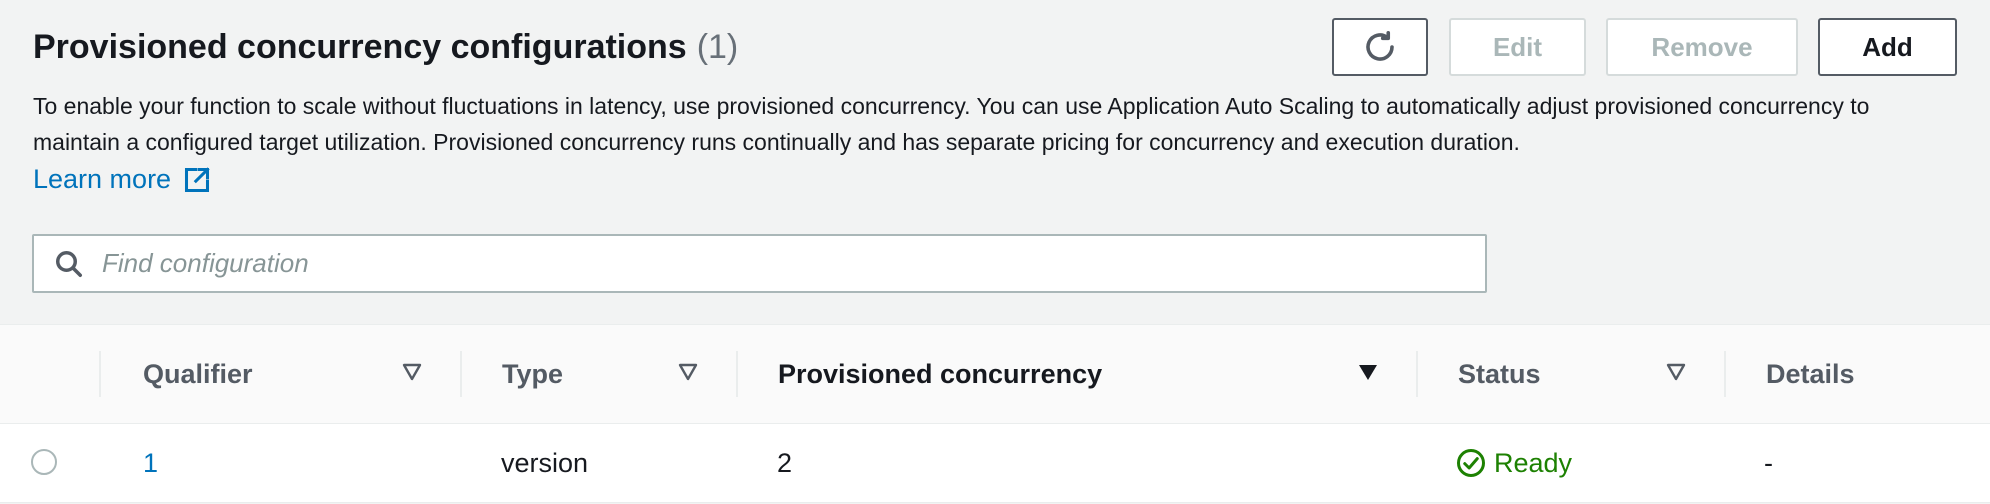 The height and width of the screenshot is (504, 1990). What do you see at coordinates (1499, 374) in the screenshot?
I see `column-header-status: Status` at bounding box center [1499, 374].